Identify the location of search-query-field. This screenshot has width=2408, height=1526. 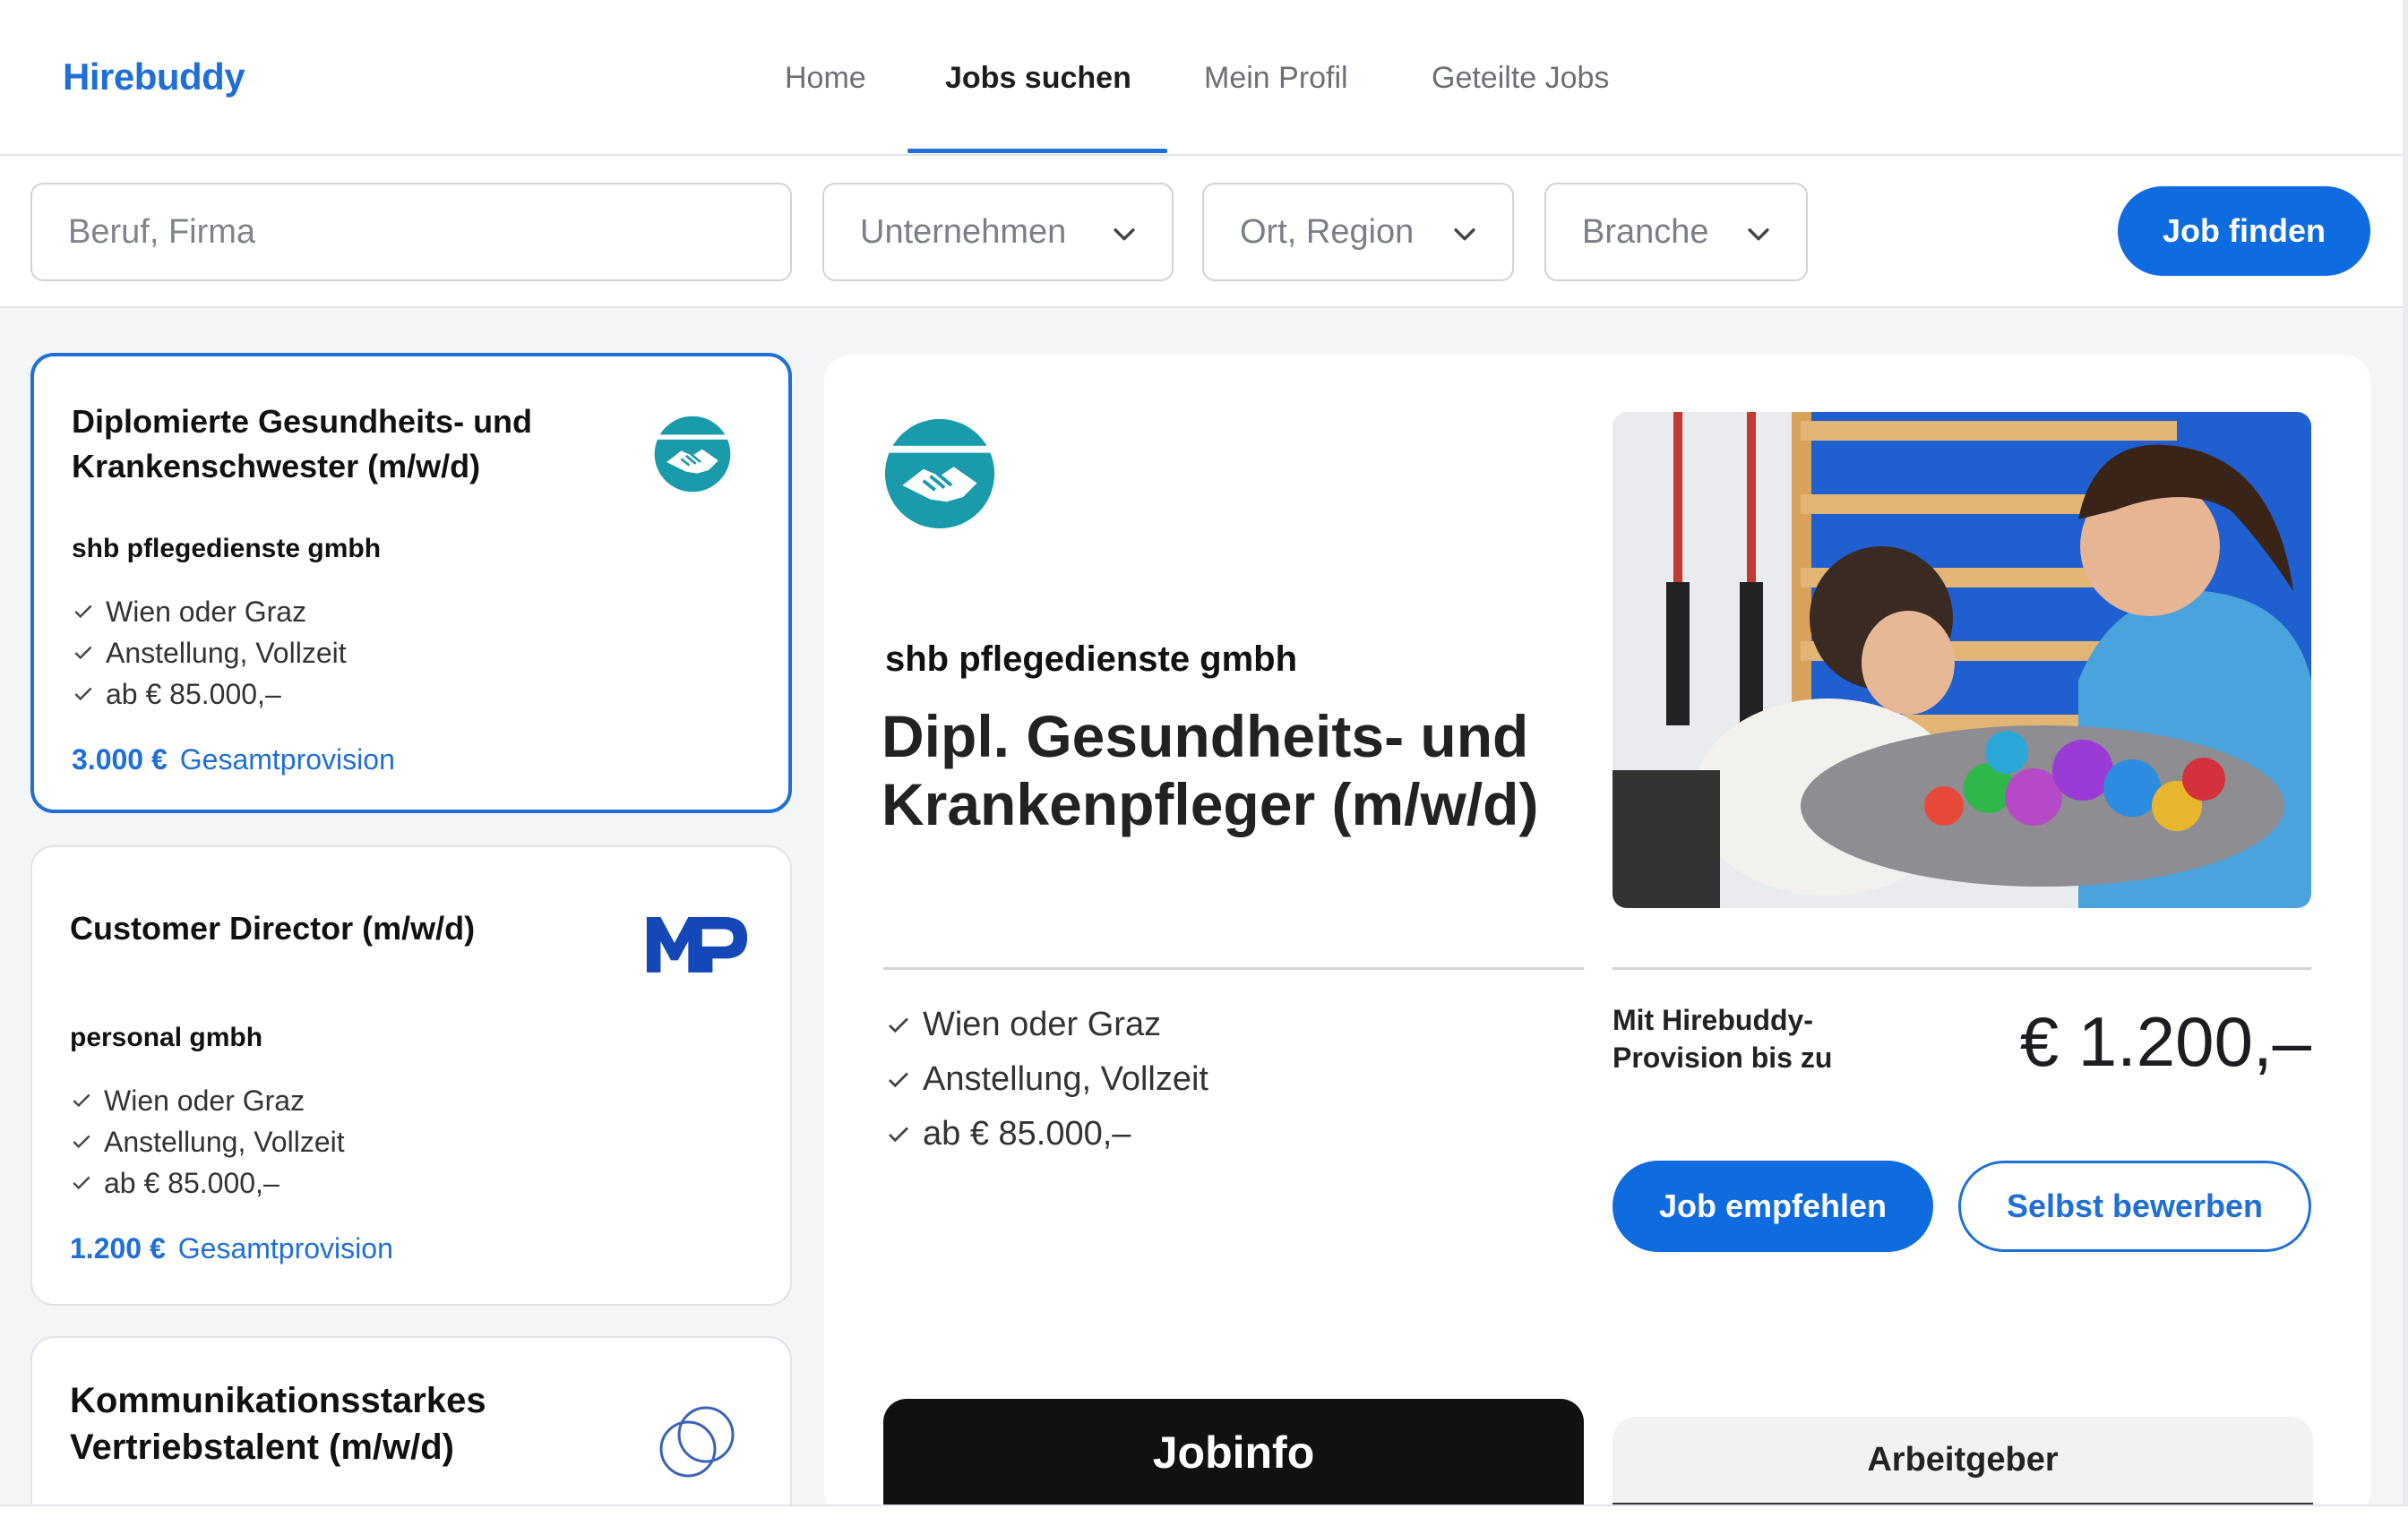
(411, 232).